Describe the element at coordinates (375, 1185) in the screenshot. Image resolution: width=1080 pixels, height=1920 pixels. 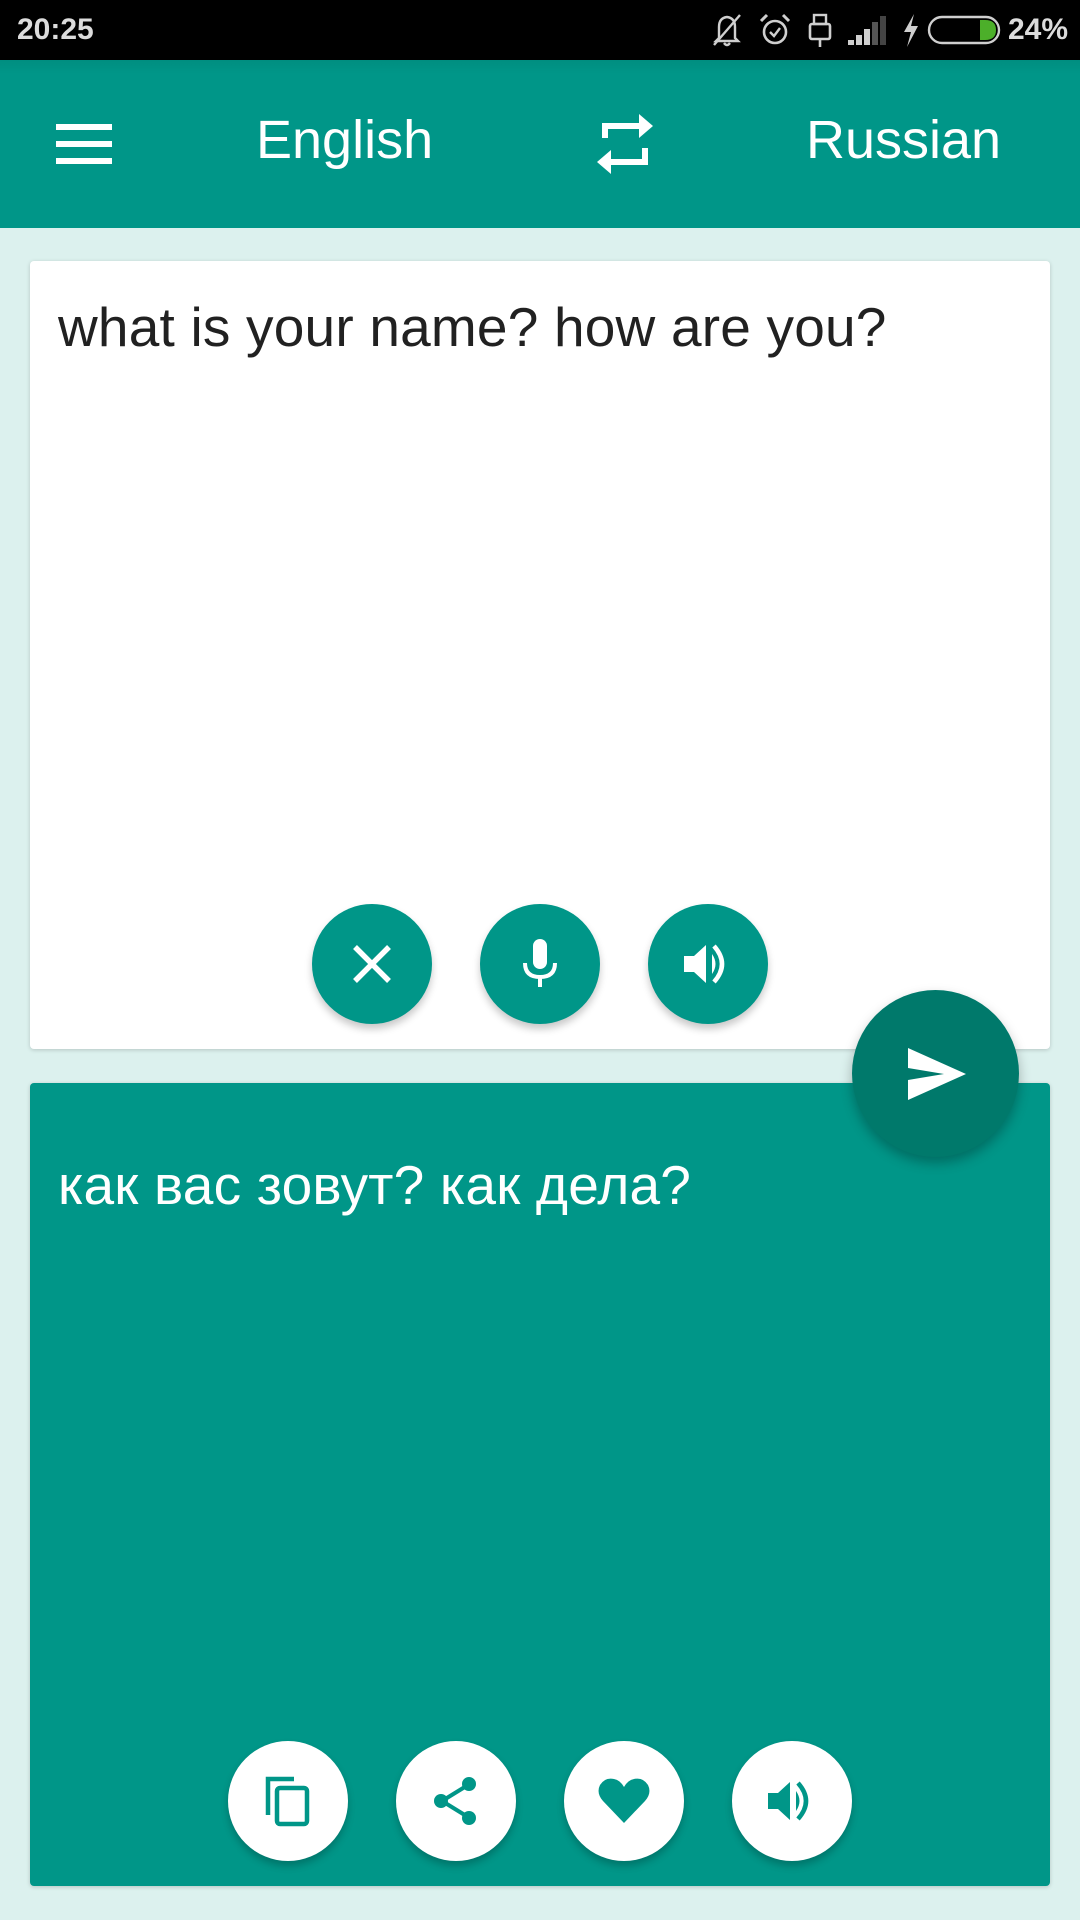
I see `translation-text: как вас зовут? как дела?` at that location.